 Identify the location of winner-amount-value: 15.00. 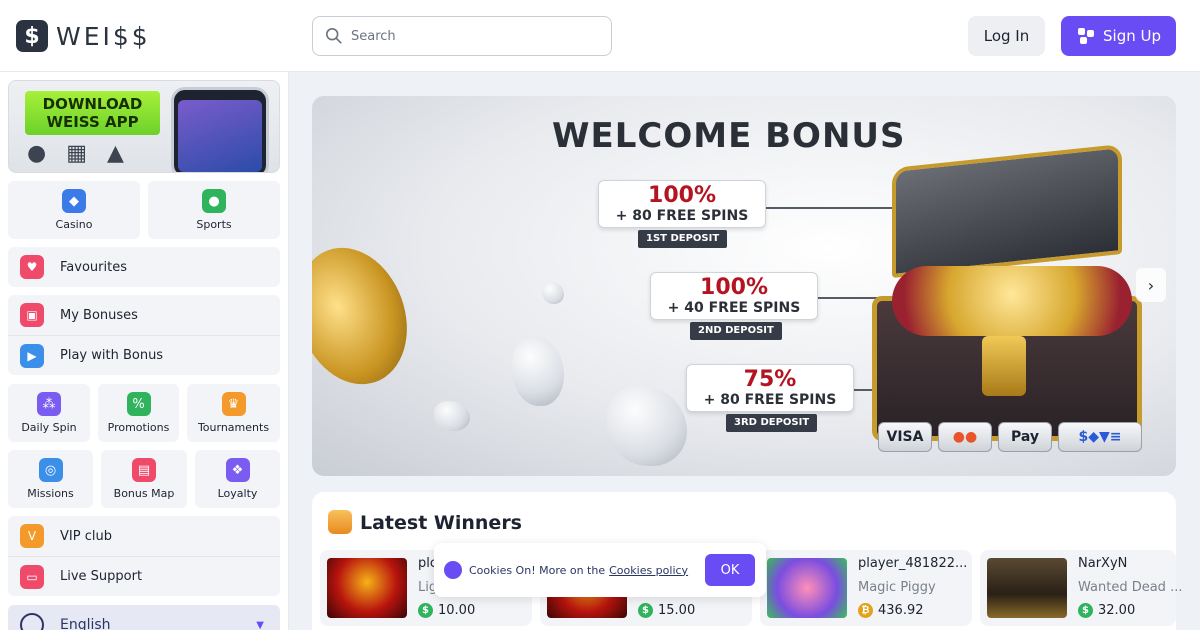
(677, 610).